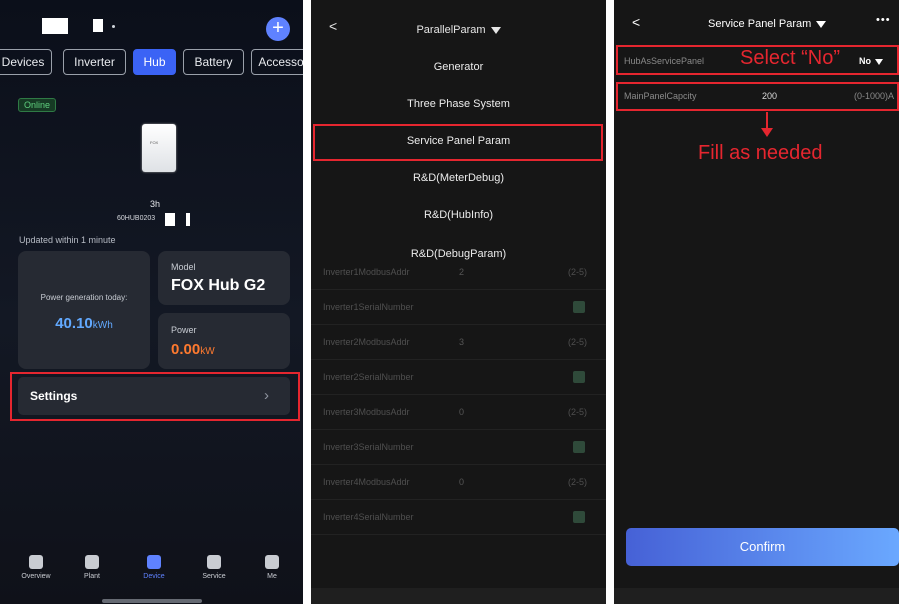  I want to click on serial-number: 60HUB0203, so click(136, 218).